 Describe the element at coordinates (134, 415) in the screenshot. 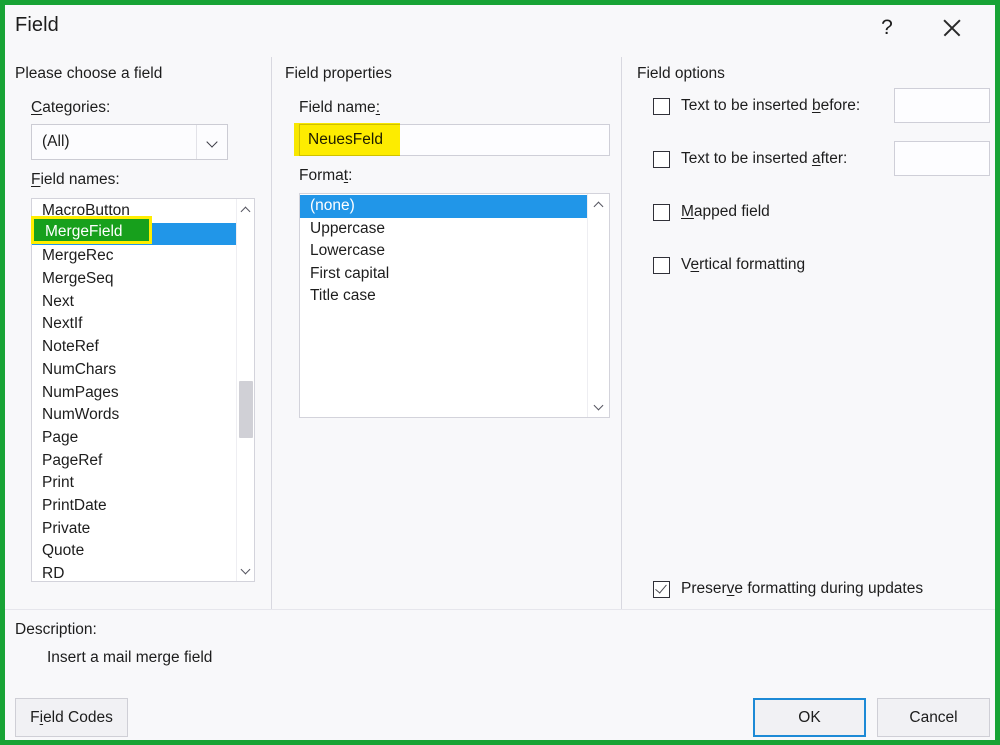

I see `field-name-item: NumWords` at that location.